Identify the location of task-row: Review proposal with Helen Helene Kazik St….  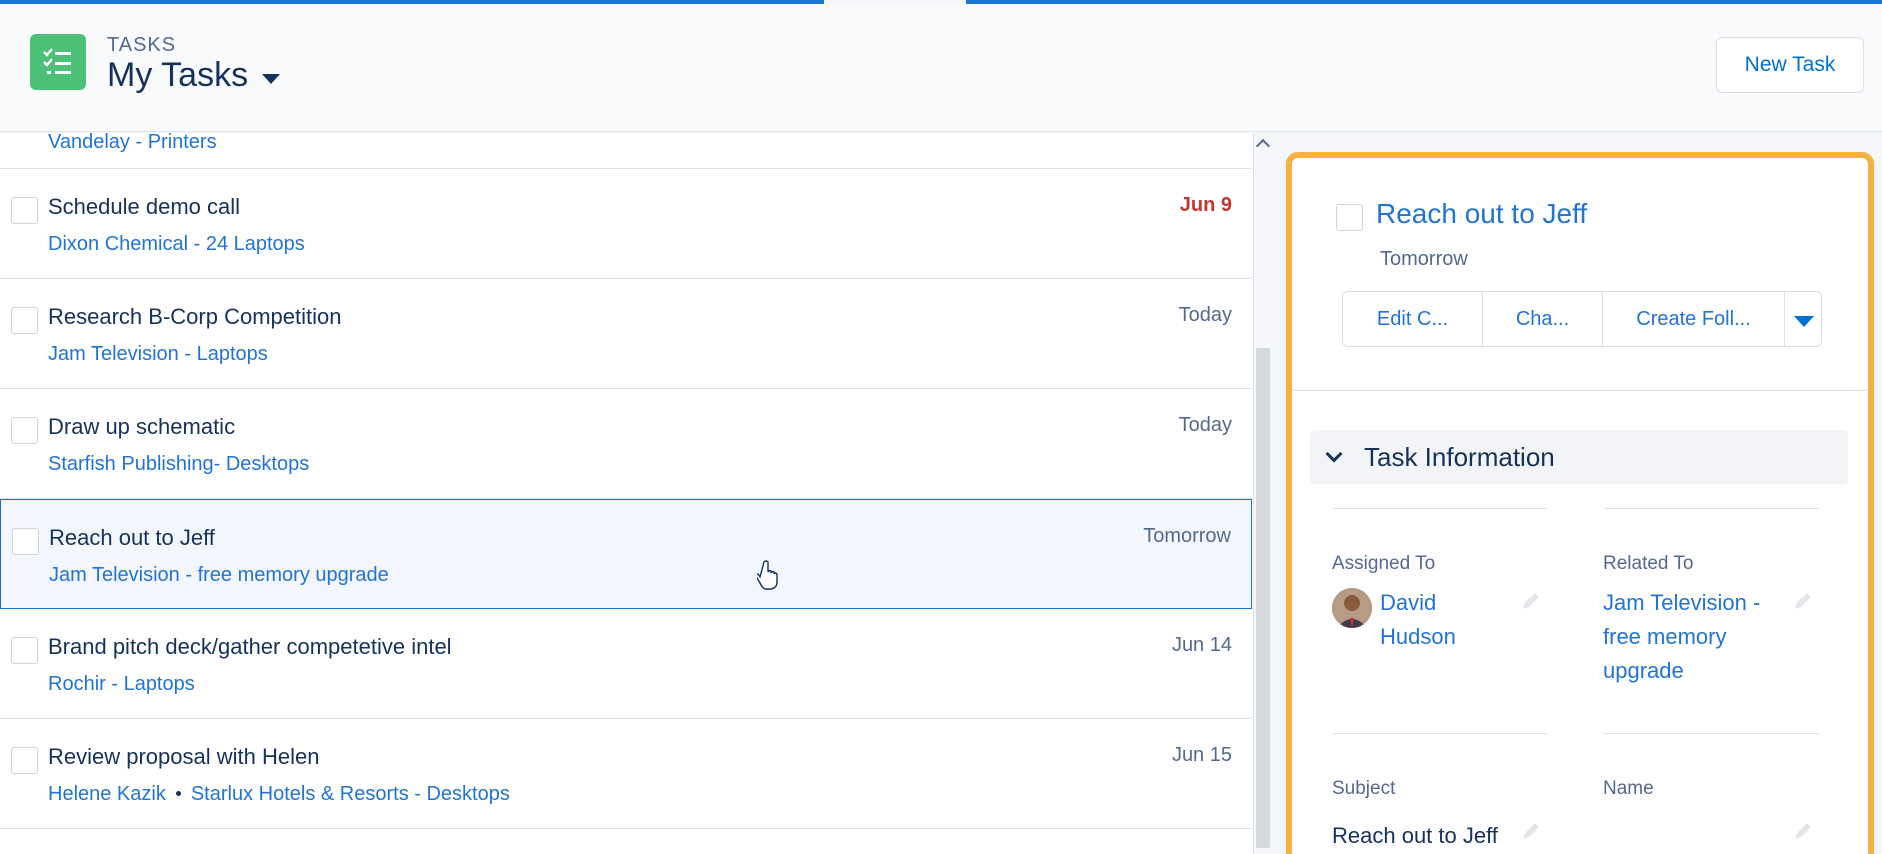
(626, 774).